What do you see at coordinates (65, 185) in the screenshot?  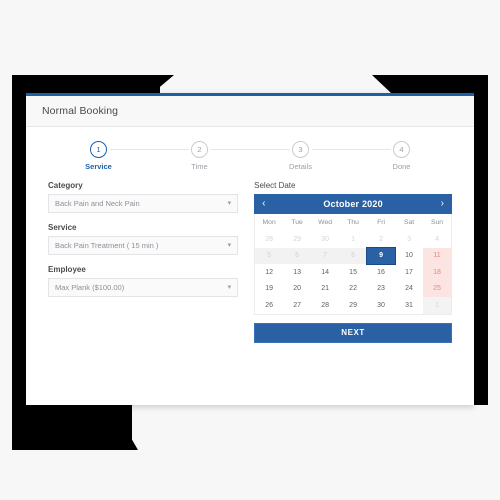 I see `category-label: Category` at bounding box center [65, 185].